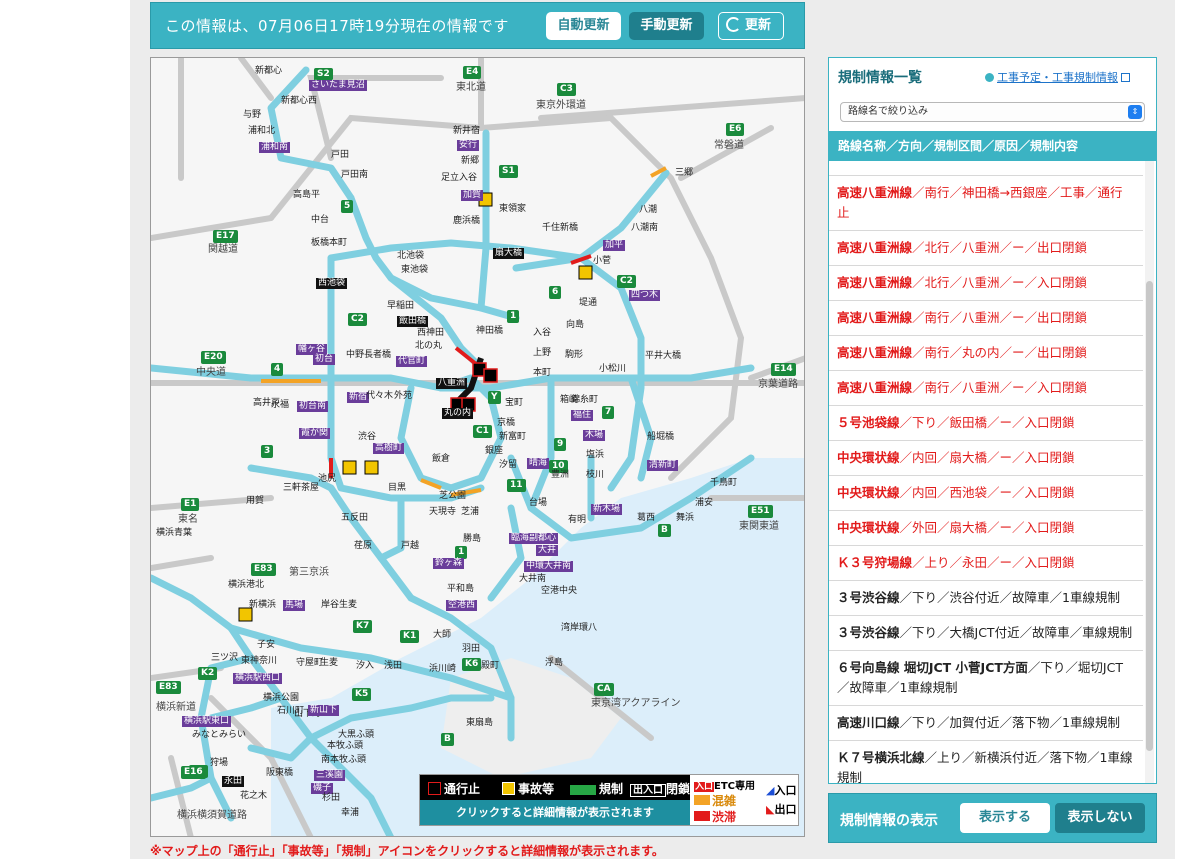 The height and width of the screenshot is (859, 1200). What do you see at coordinates (561, 105) in the screenshot?
I see `road-name: 東京外環道` at bounding box center [561, 105].